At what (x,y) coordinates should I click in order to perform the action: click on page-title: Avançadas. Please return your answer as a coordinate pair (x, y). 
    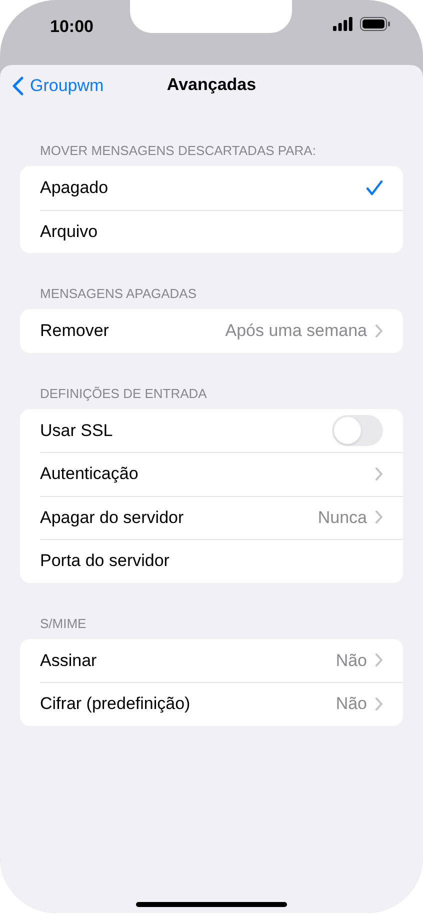
    Looking at the image, I should click on (211, 85).